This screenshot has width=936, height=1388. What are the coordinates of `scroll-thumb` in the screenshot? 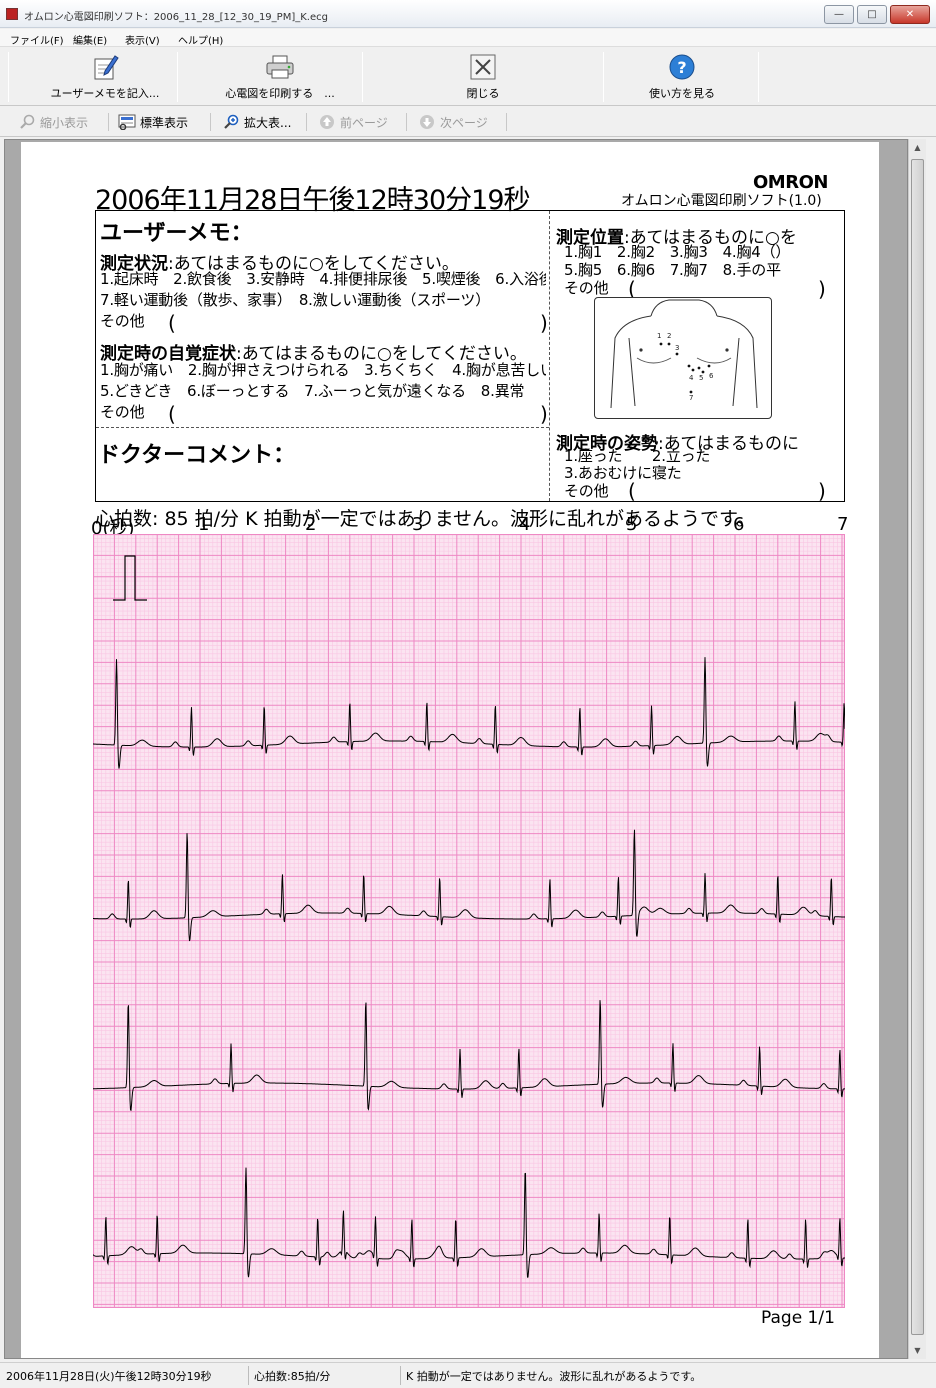 It's located at (917, 747).